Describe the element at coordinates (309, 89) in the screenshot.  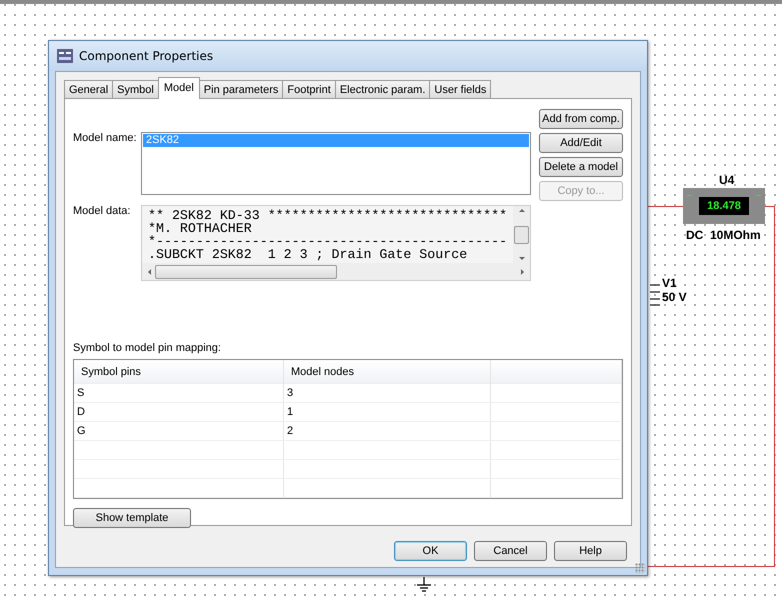
I see `tab: Footprint` at that location.